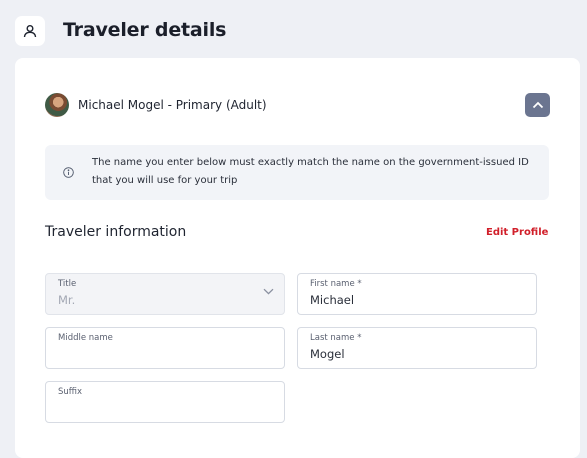 This screenshot has width=587, height=458. What do you see at coordinates (67, 300) in the screenshot?
I see `title-value: Mr.` at bounding box center [67, 300].